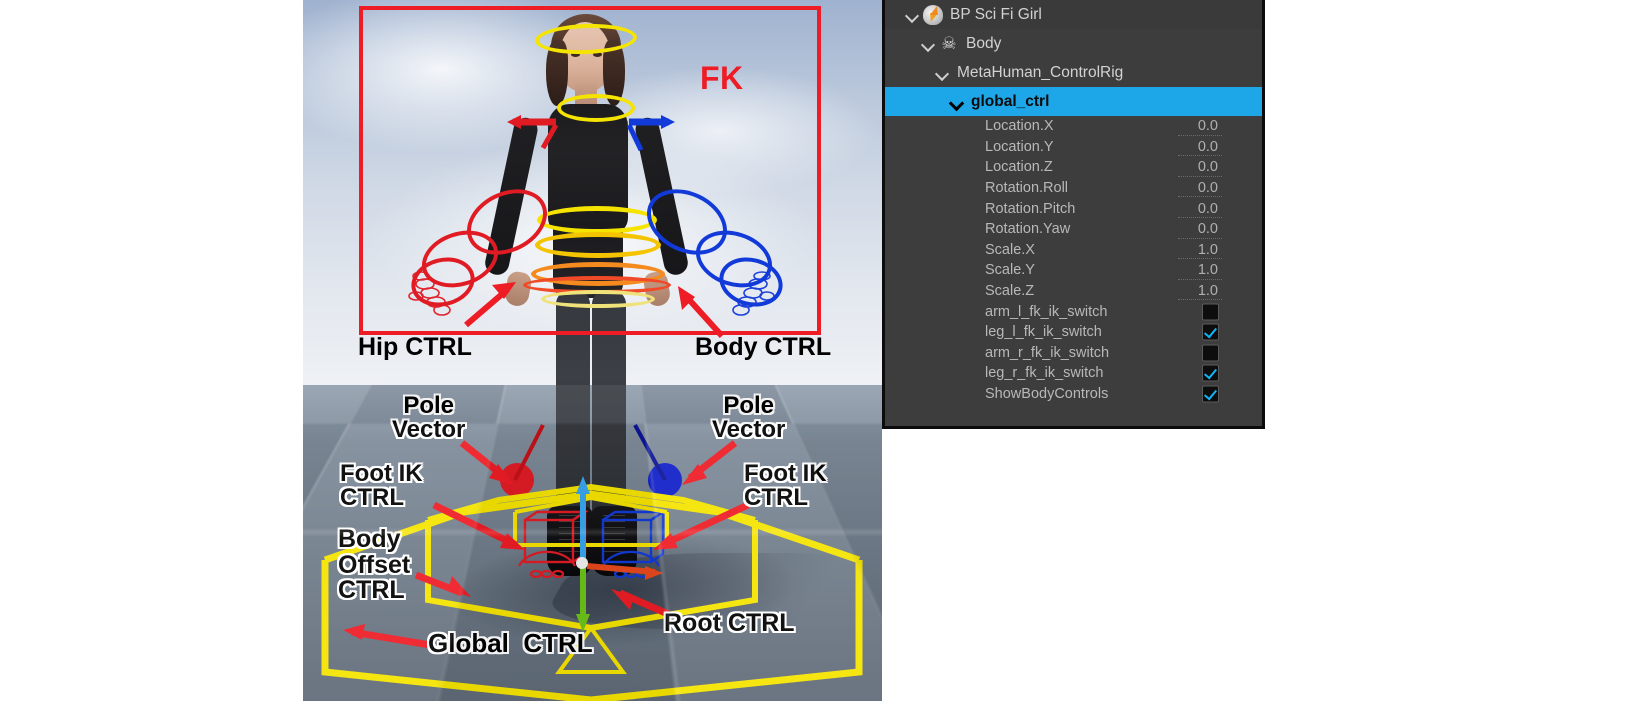  Describe the element at coordinates (1210, 332) in the screenshot. I see `leg-l-fk-ik-switch-checkbox` at that location.